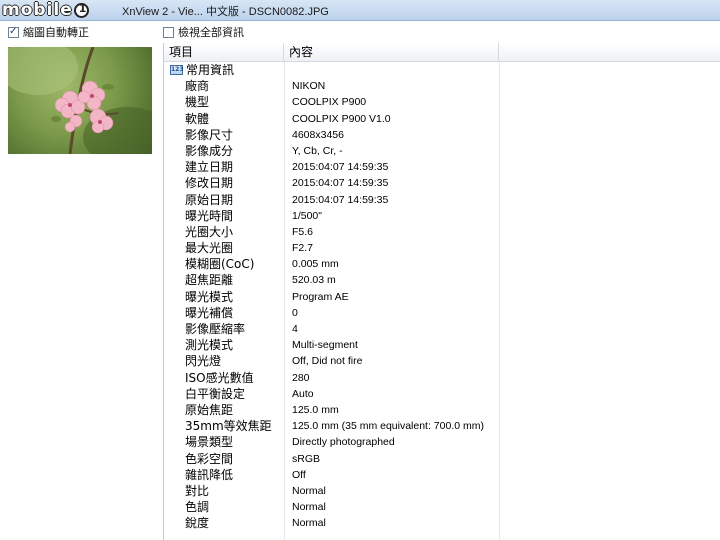 This screenshot has height=540, width=720. Describe the element at coordinates (341, 118) in the screenshot. I see `row-value: COOLPIX P900 V1.0` at that location.